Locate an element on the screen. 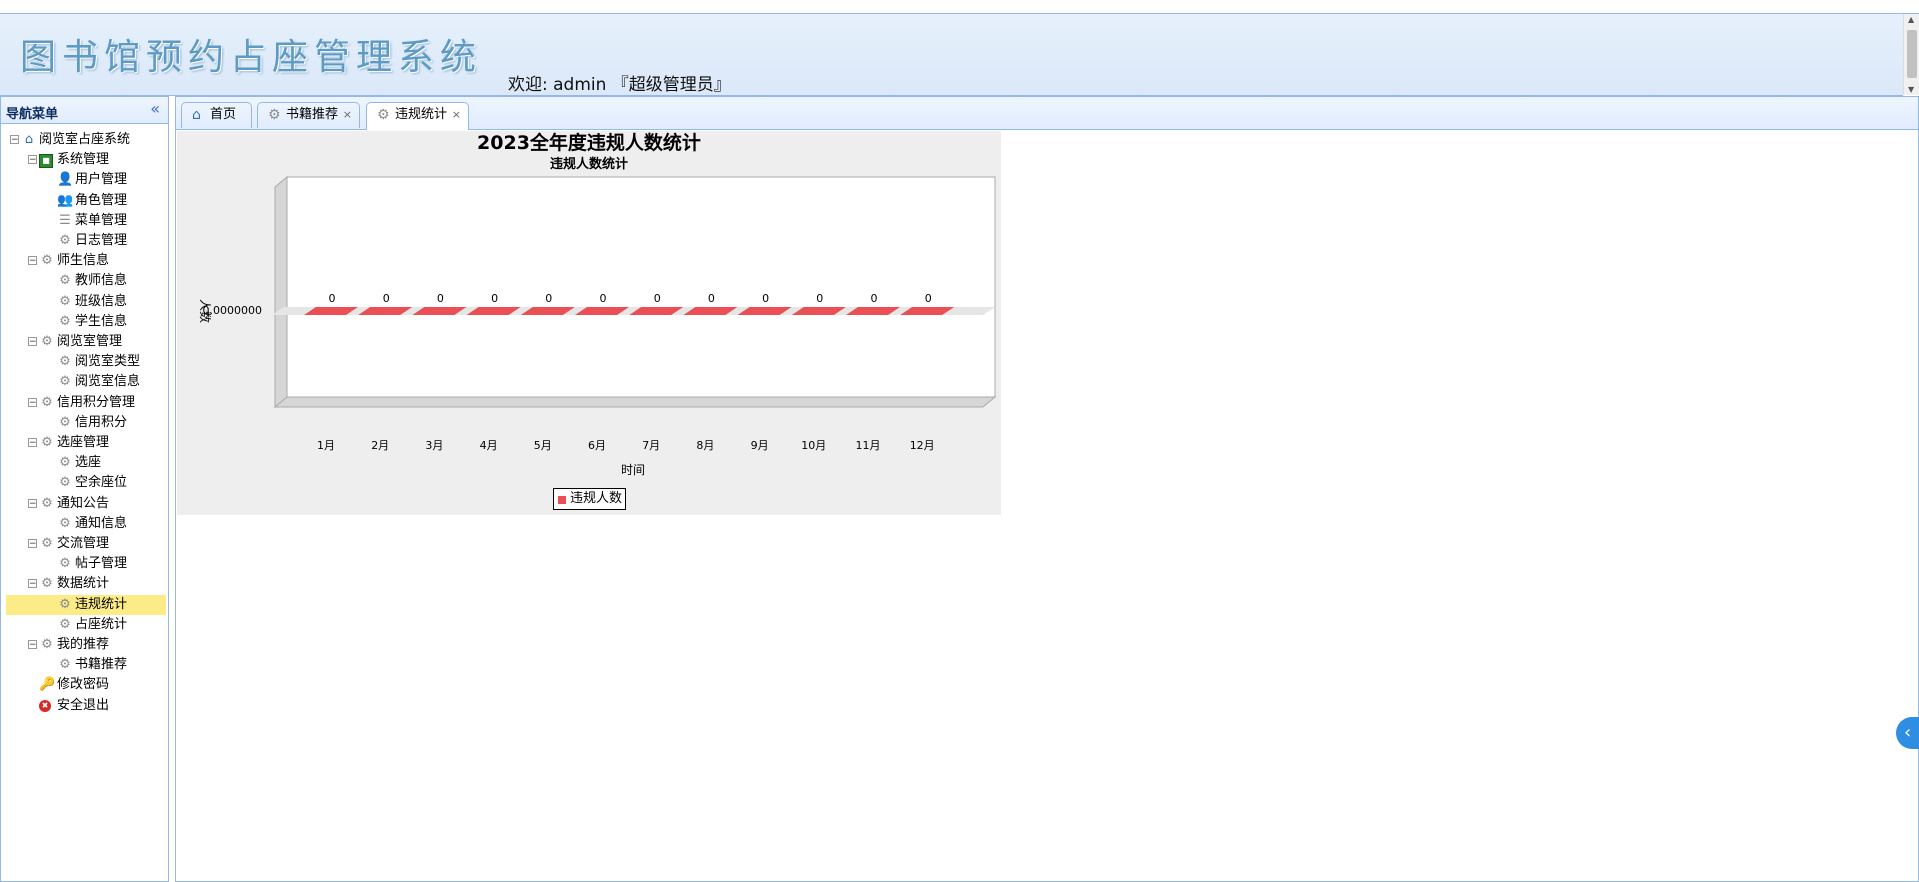 The height and width of the screenshot is (882, 1919). sidebar-item-system-management: − ■ 系统管理 is located at coordinates (83, 160).